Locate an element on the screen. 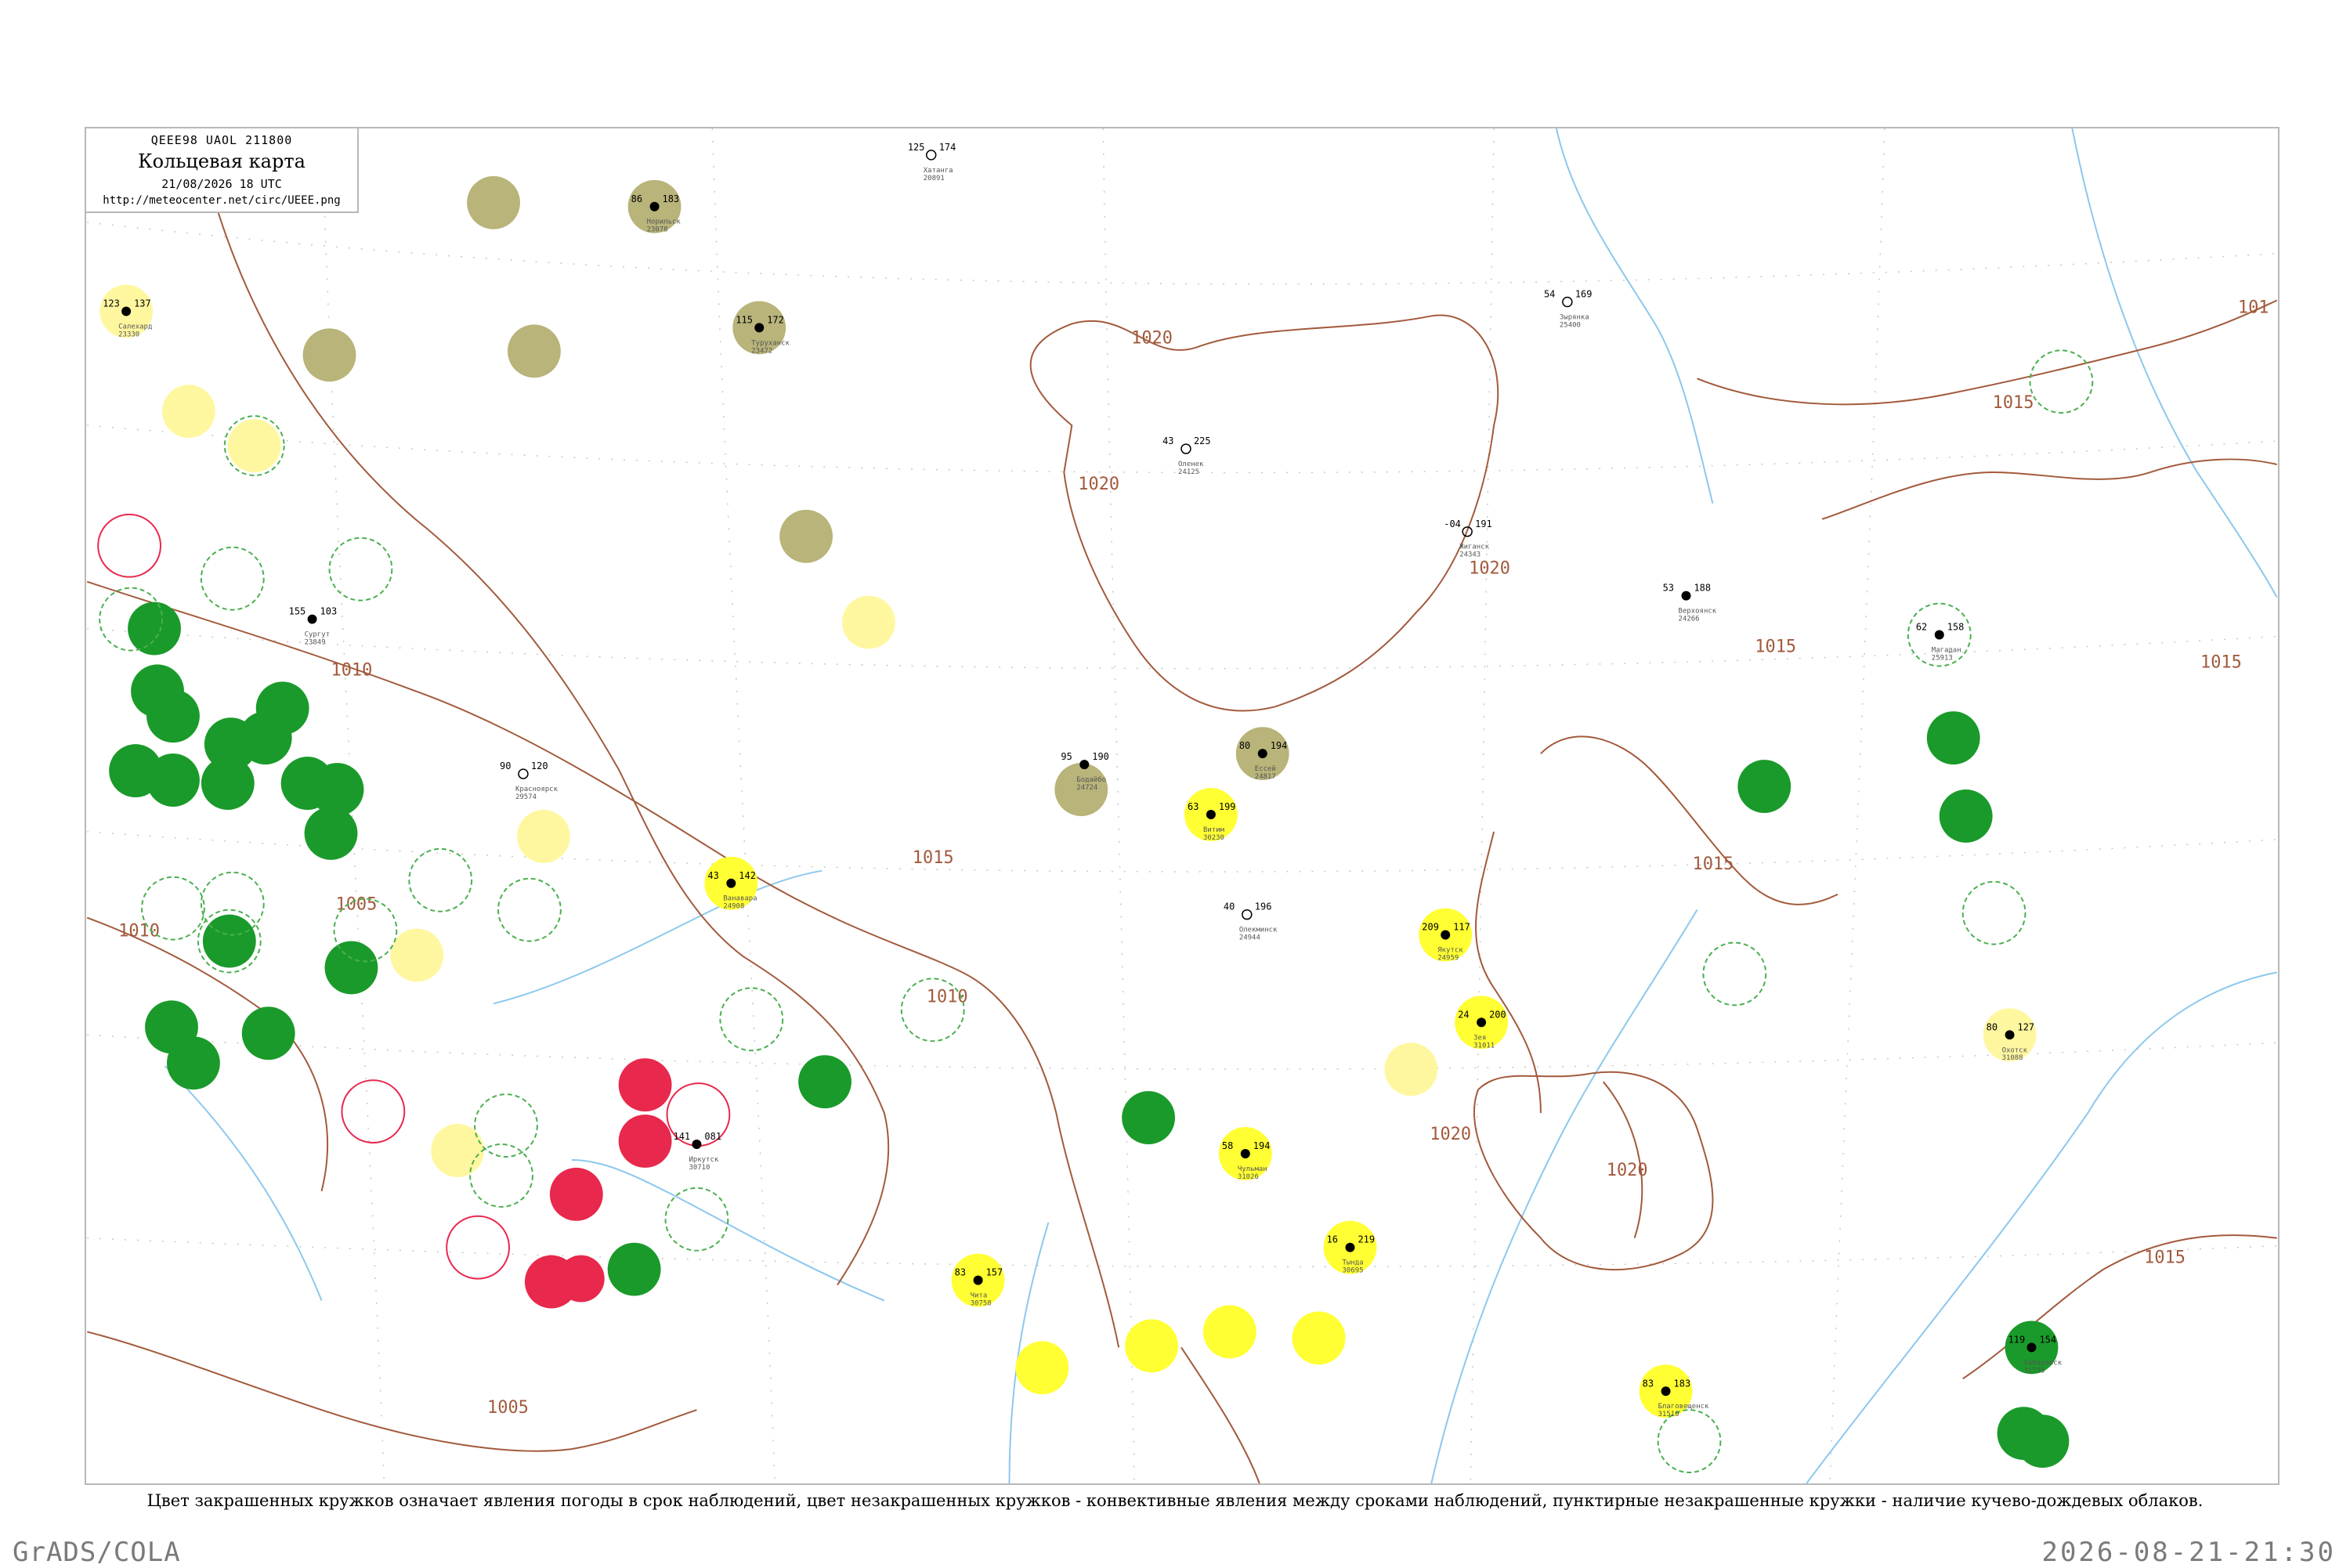 This screenshot has height=1568, width=2350. svg-text: 31510 is located at coordinates (1668, 1414).